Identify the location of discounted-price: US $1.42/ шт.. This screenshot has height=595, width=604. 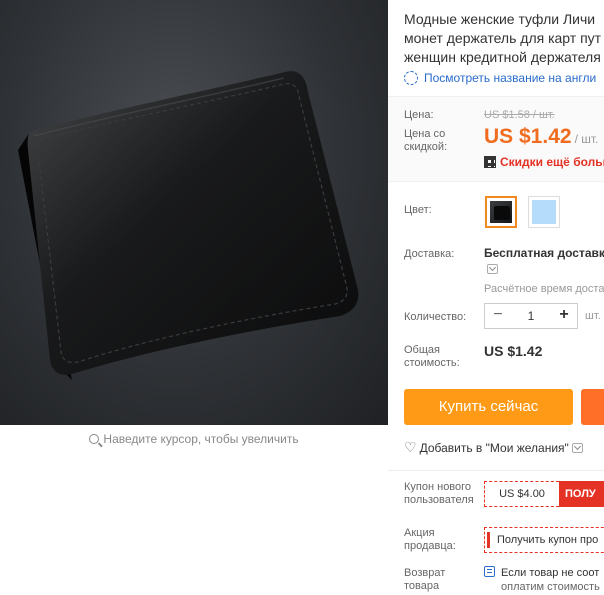
(541, 137).